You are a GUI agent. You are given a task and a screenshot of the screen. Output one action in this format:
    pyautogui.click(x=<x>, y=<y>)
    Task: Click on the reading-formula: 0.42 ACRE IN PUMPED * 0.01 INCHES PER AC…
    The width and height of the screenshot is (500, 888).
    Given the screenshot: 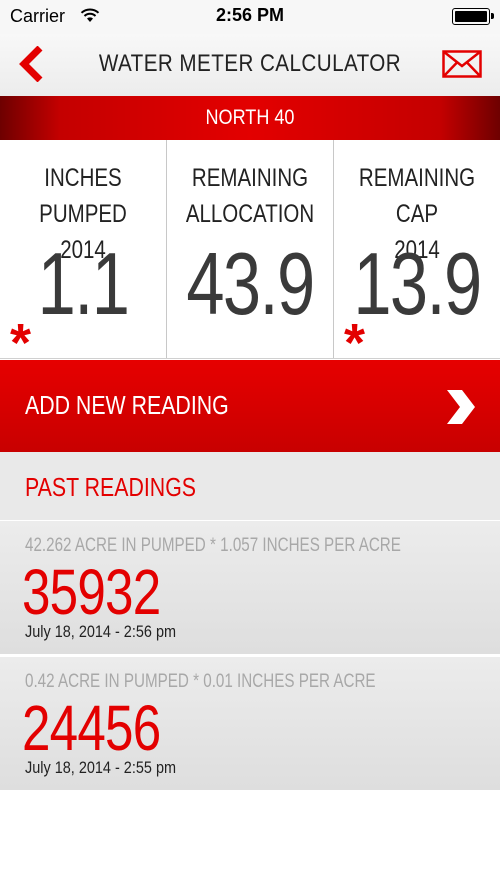 What is the action you would take?
    pyautogui.click(x=200, y=681)
    